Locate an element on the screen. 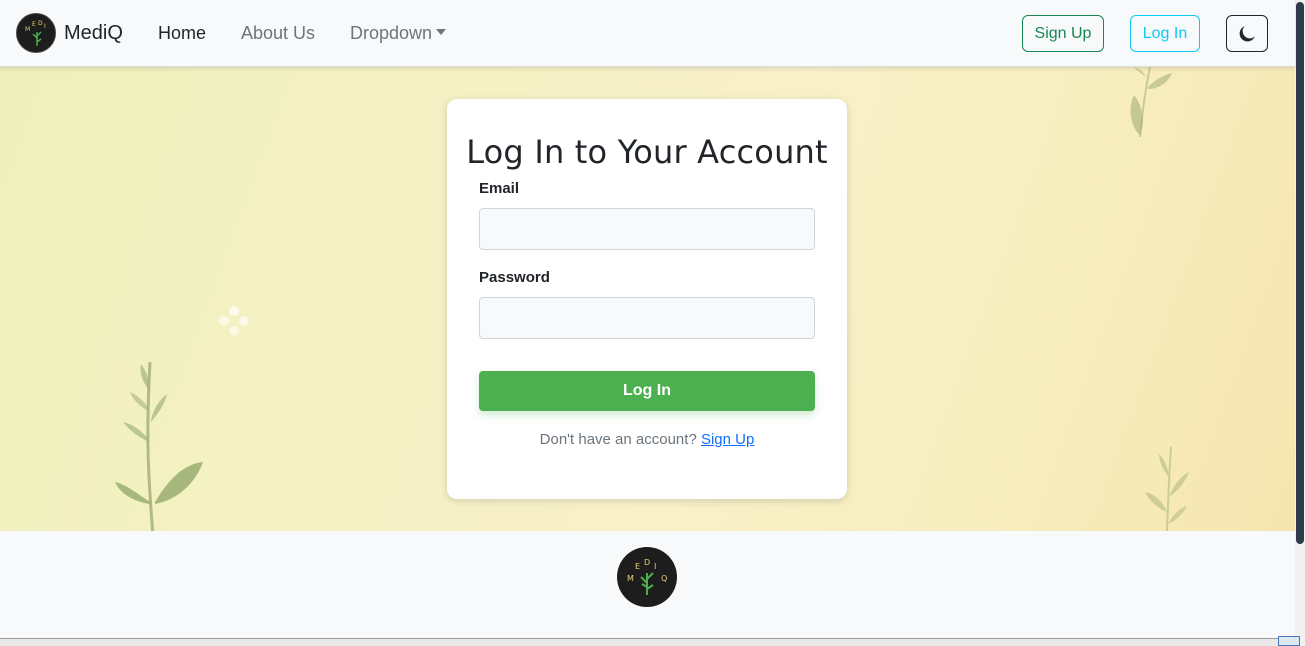  email-field is located at coordinates (647, 229).